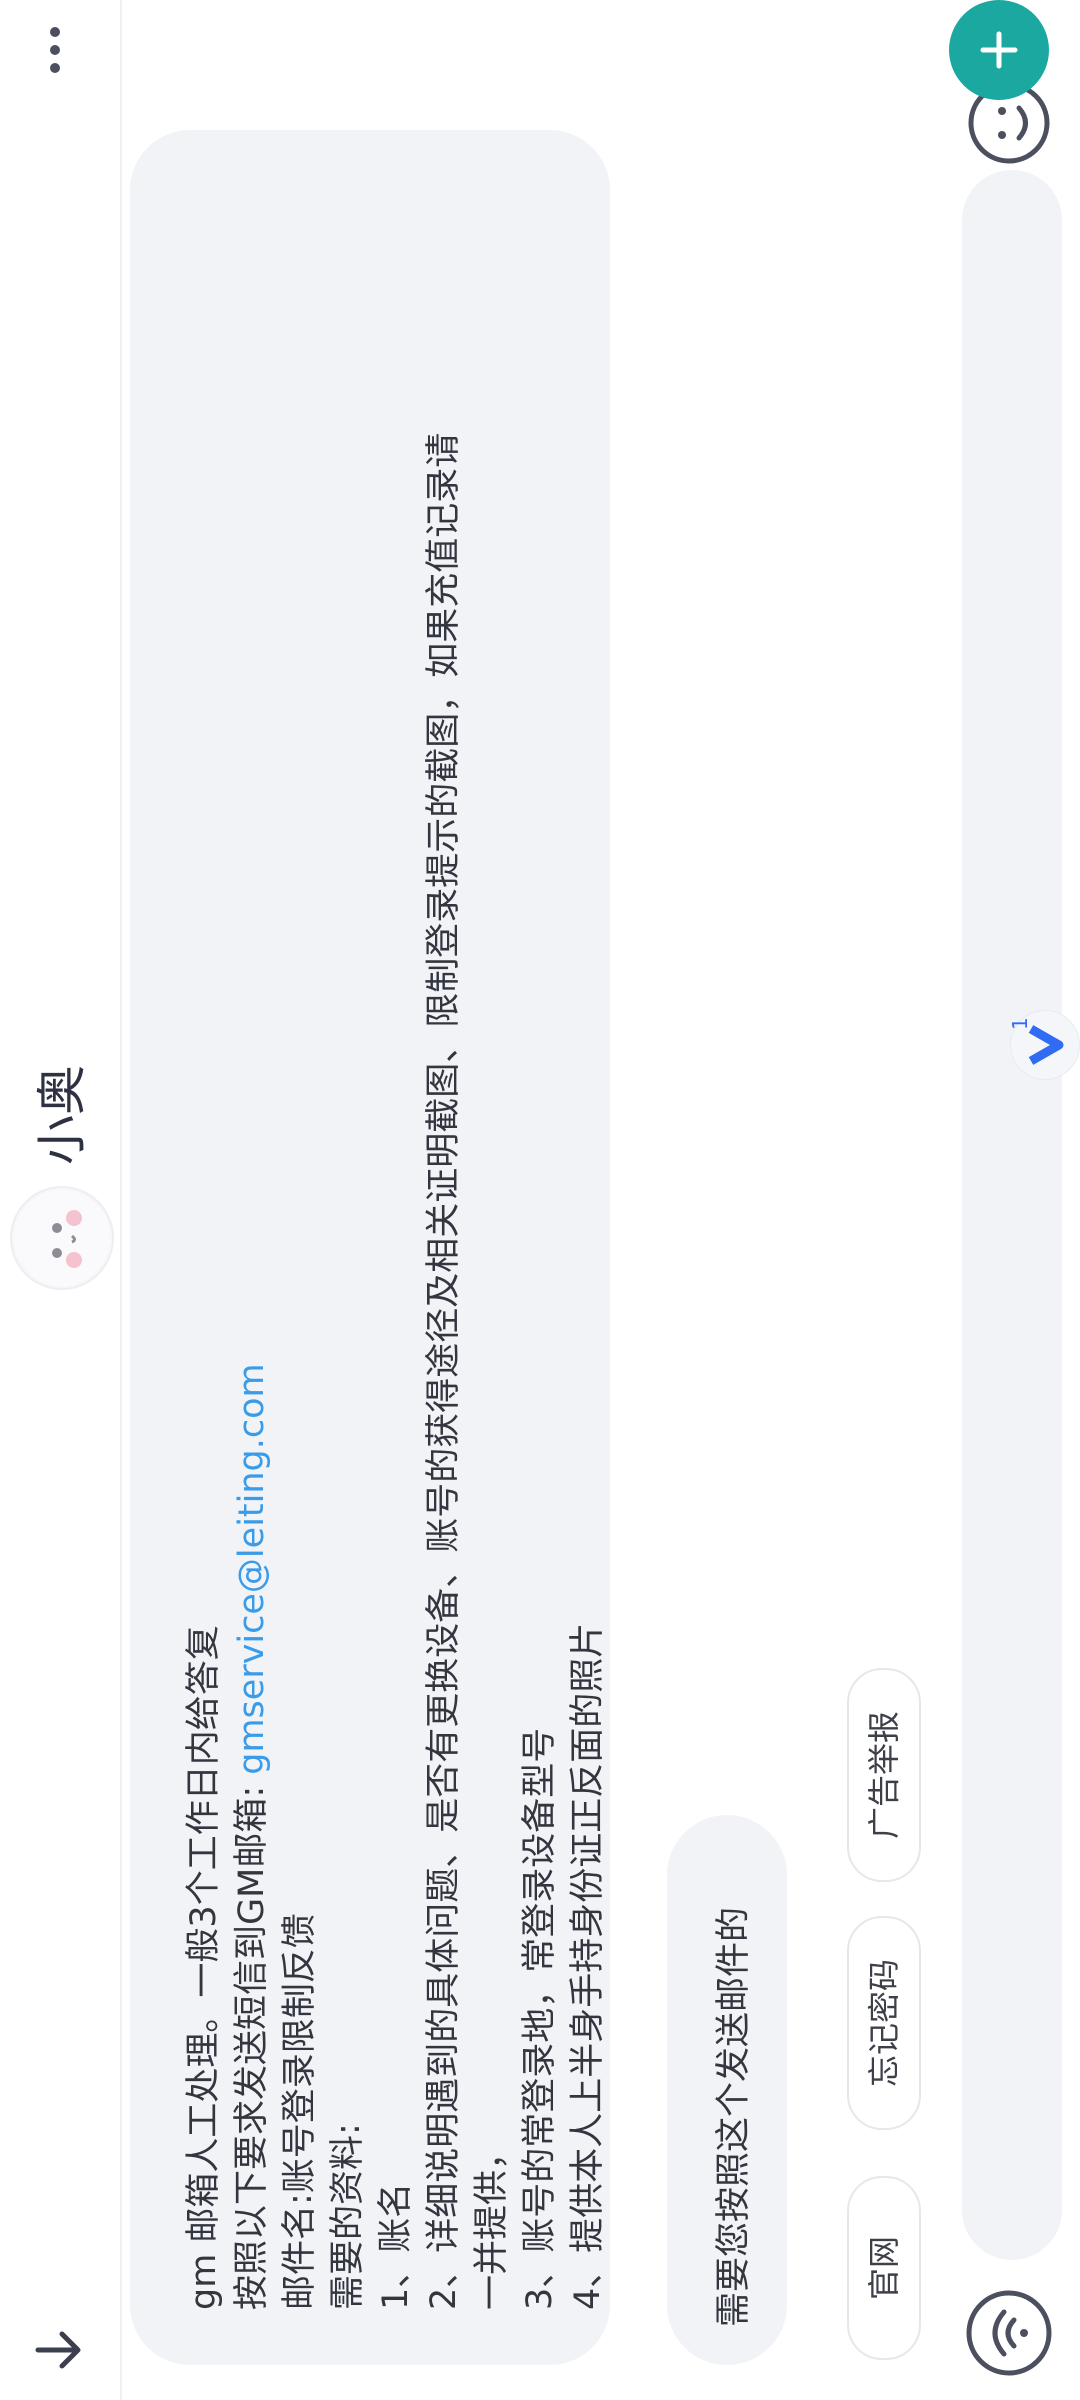  What do you see at coordinates (348, 2216) in the screenshot?
I see `bot-line-4: 需要的资料:` at bounding box center [348, 2216].